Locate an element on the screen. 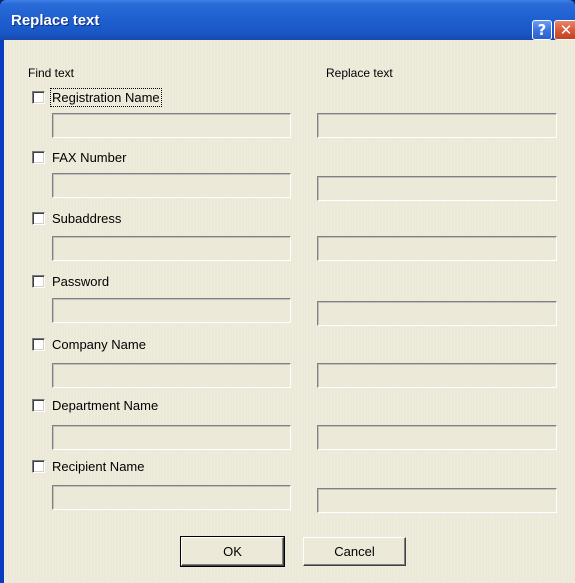  cancel-button: Cancel is located at coordinates (354, 551).